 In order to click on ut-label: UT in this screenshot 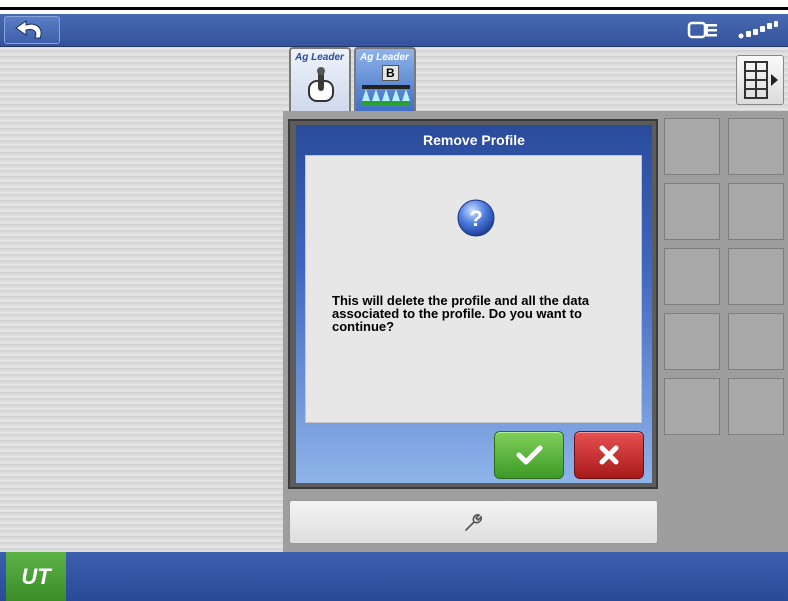, I will do `click(36, 576)`.